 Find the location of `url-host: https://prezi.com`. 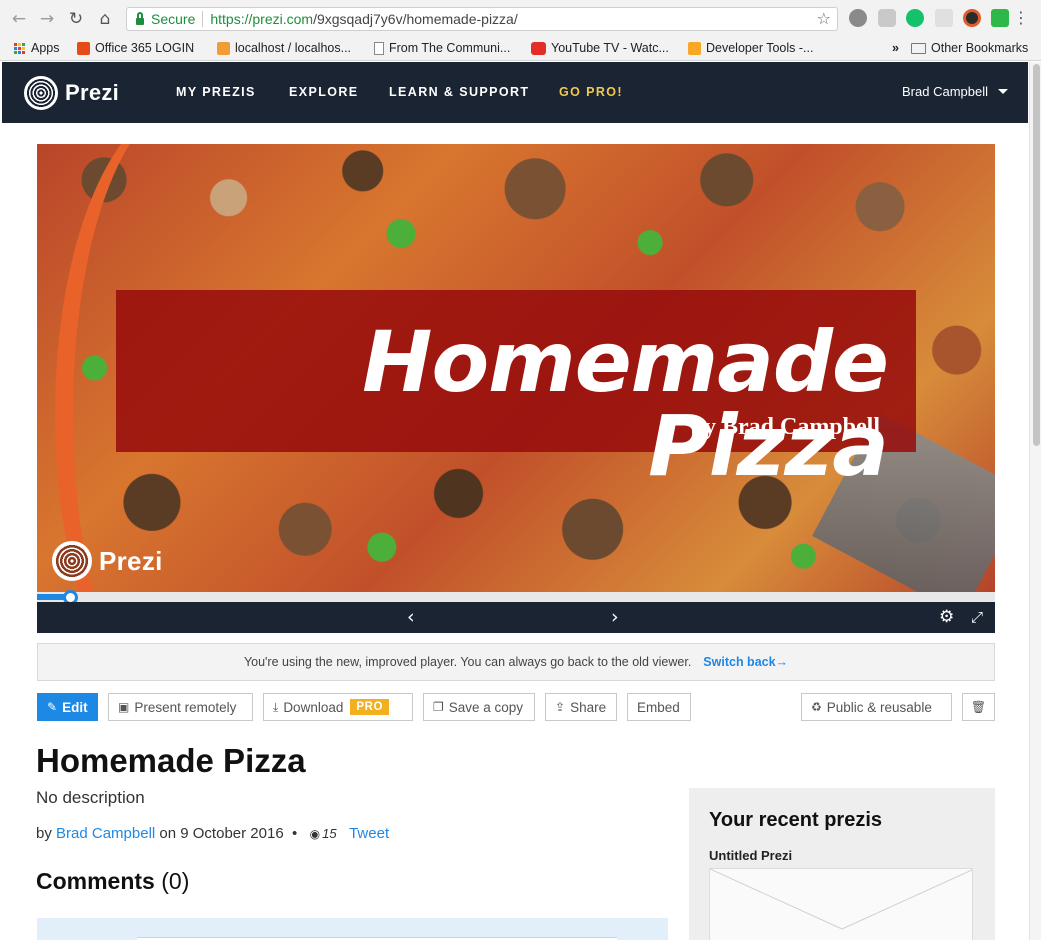

url-host: https://prezi.com is located at coordinates (262, 19).